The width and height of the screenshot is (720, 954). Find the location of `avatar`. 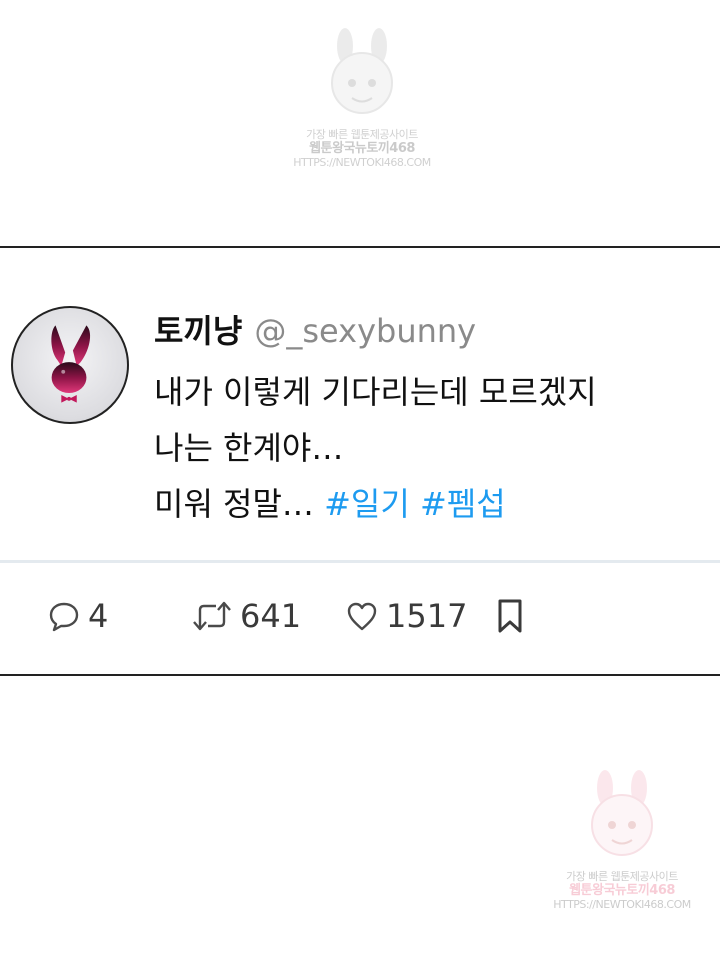

avatar is located at coordinates (70, 365).